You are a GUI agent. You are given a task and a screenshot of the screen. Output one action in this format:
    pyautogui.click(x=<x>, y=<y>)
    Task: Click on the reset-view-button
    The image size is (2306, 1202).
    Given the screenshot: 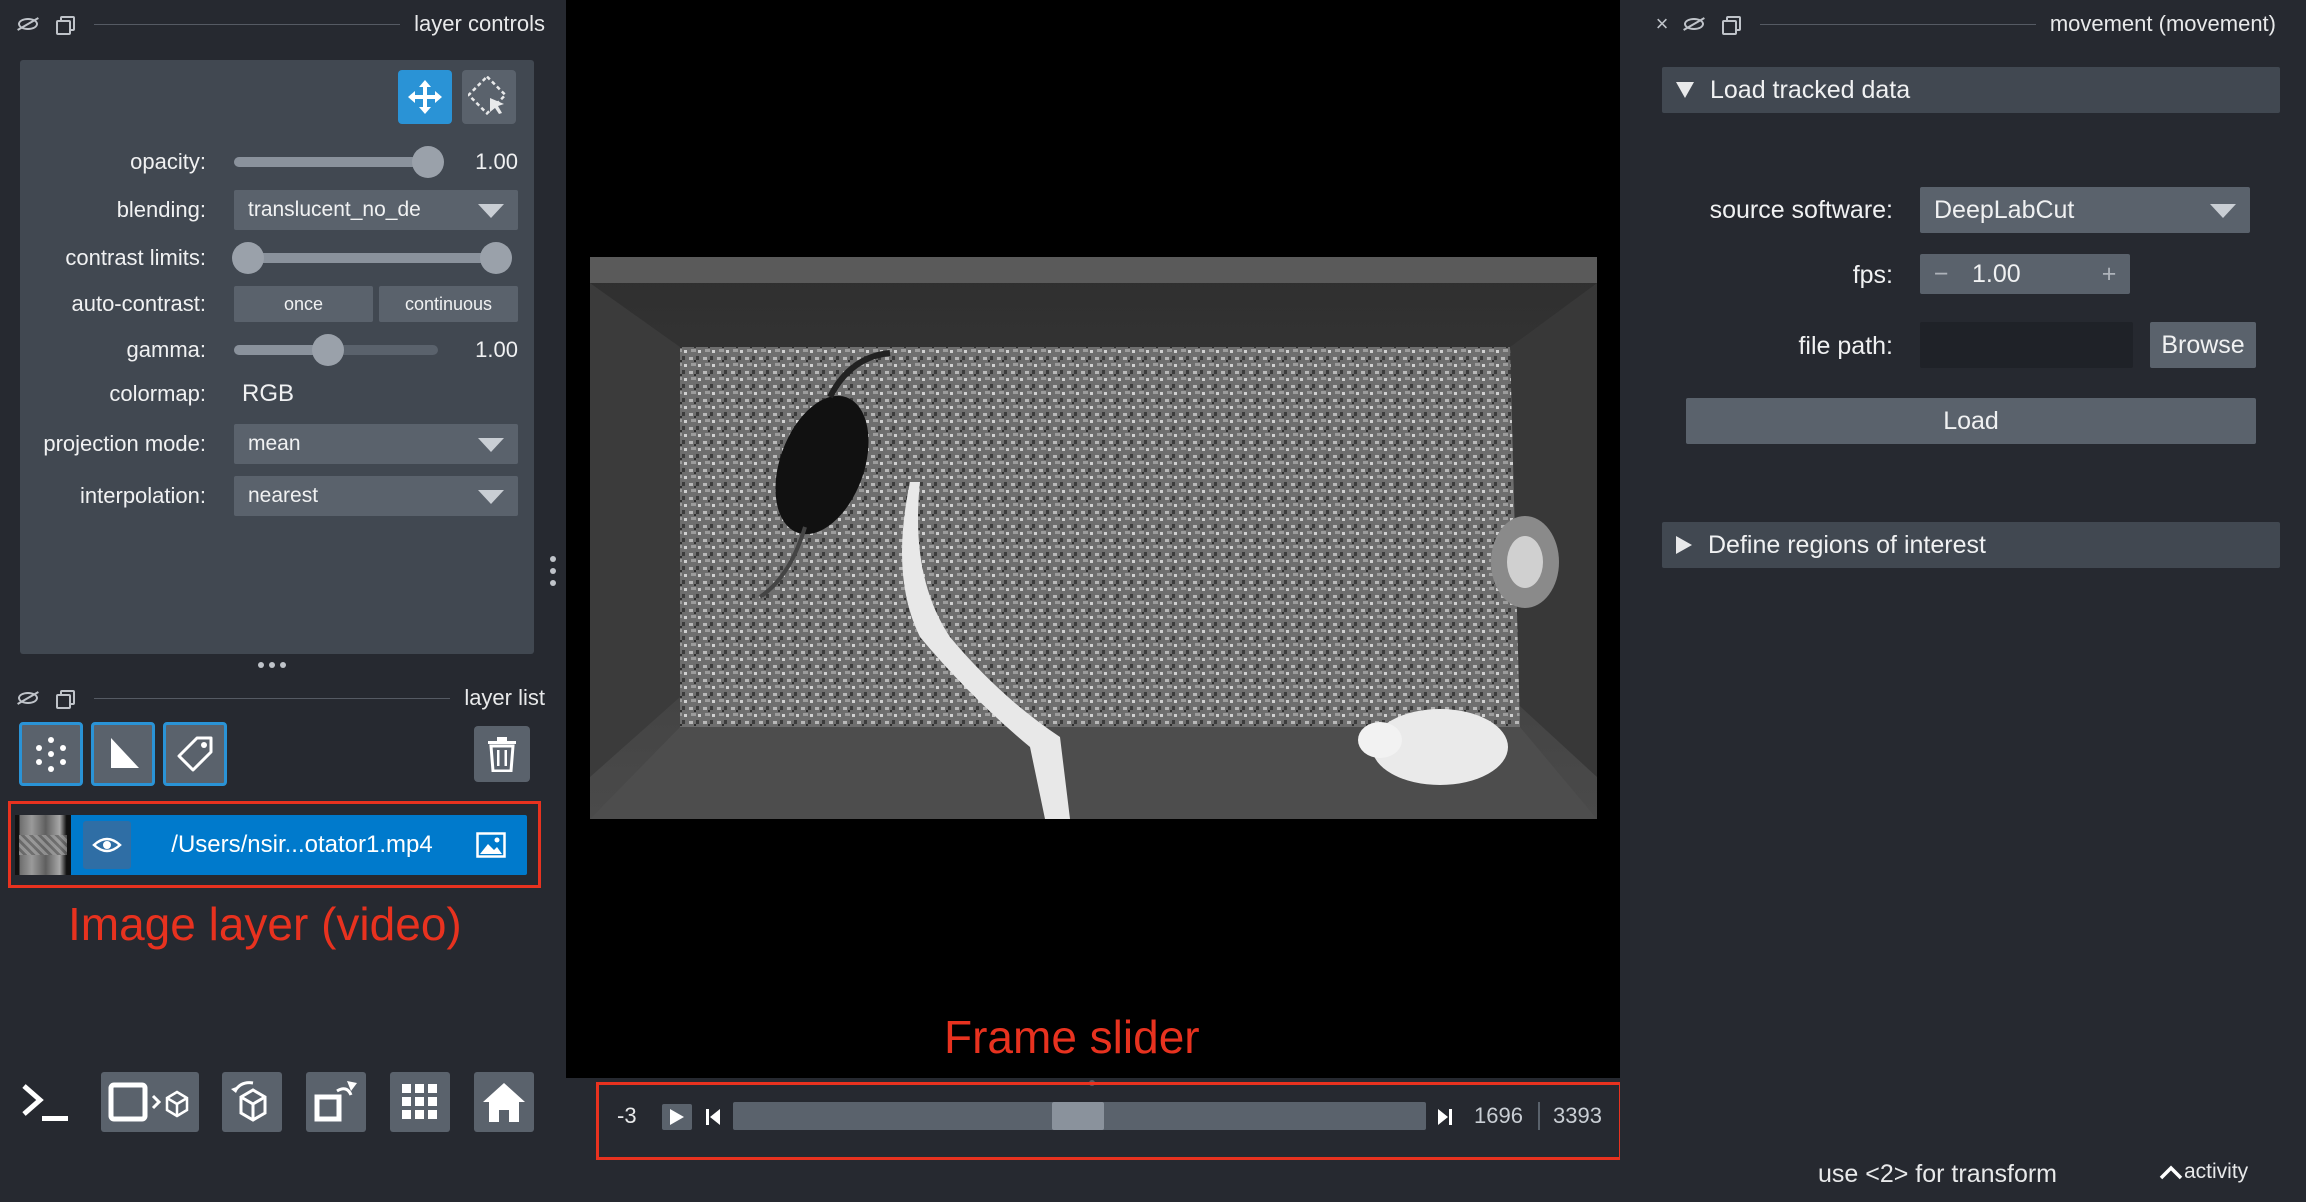 What is the action you would take?
    pyautogui.click(x=504, y=1102)
    